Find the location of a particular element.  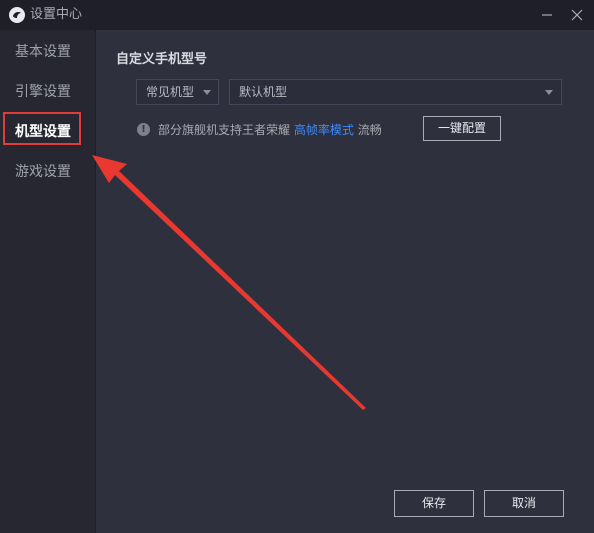

device-model-select: 默认机型 is located at coordinates (395, 92).